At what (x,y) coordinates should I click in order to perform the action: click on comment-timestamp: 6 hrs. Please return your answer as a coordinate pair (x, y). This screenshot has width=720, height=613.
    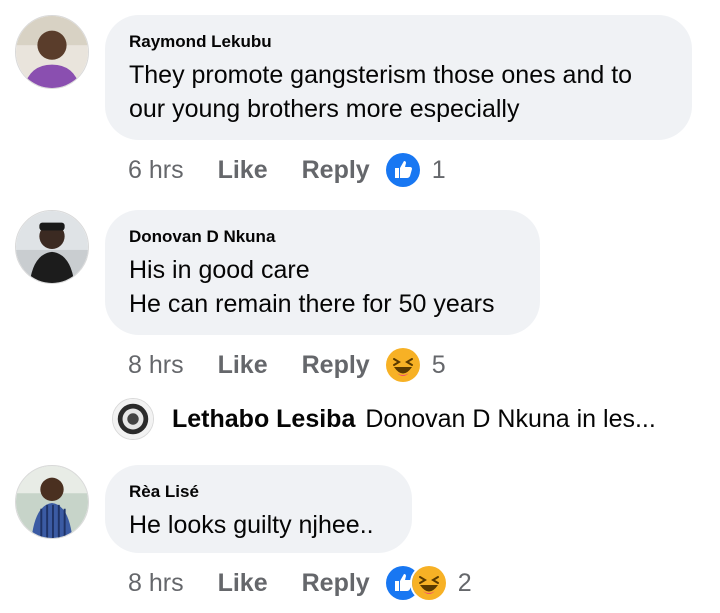
    Looking at the image, I should click on (156, 170).